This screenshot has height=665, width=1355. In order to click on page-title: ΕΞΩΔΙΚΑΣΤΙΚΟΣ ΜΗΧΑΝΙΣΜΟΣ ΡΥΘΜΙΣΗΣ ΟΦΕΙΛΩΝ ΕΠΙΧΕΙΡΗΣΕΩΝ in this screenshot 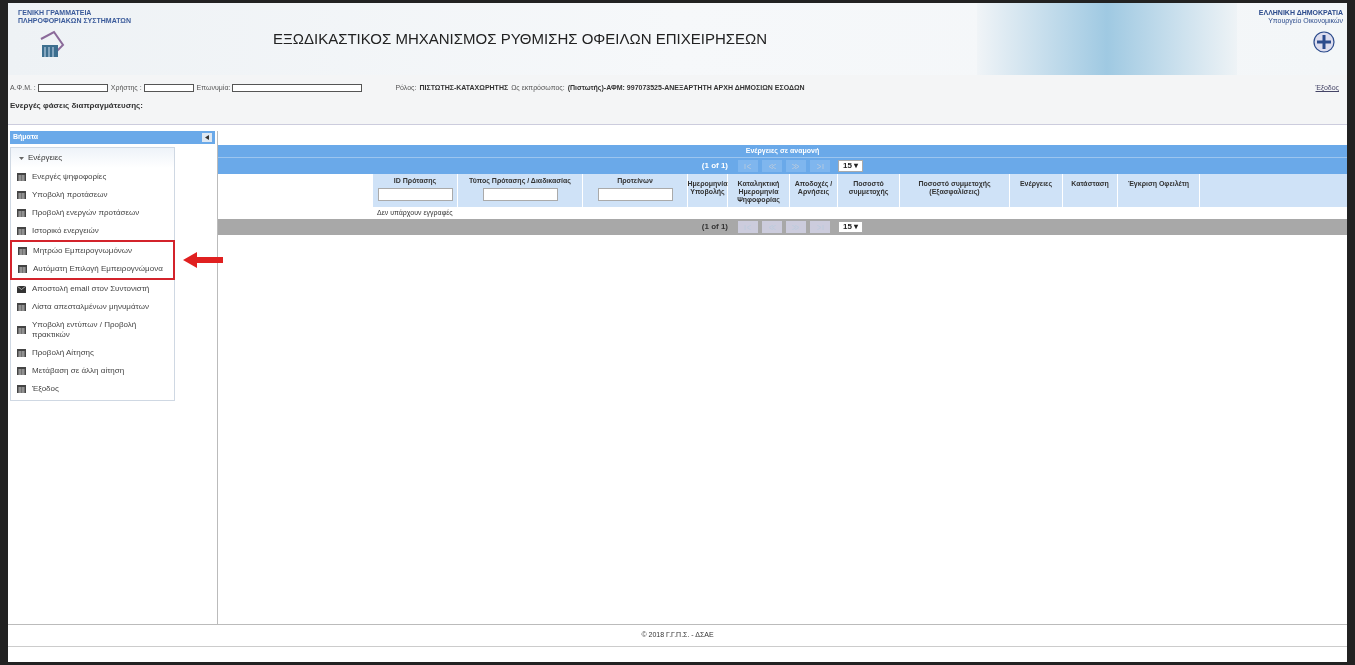, I will do `click(520, 38)`.